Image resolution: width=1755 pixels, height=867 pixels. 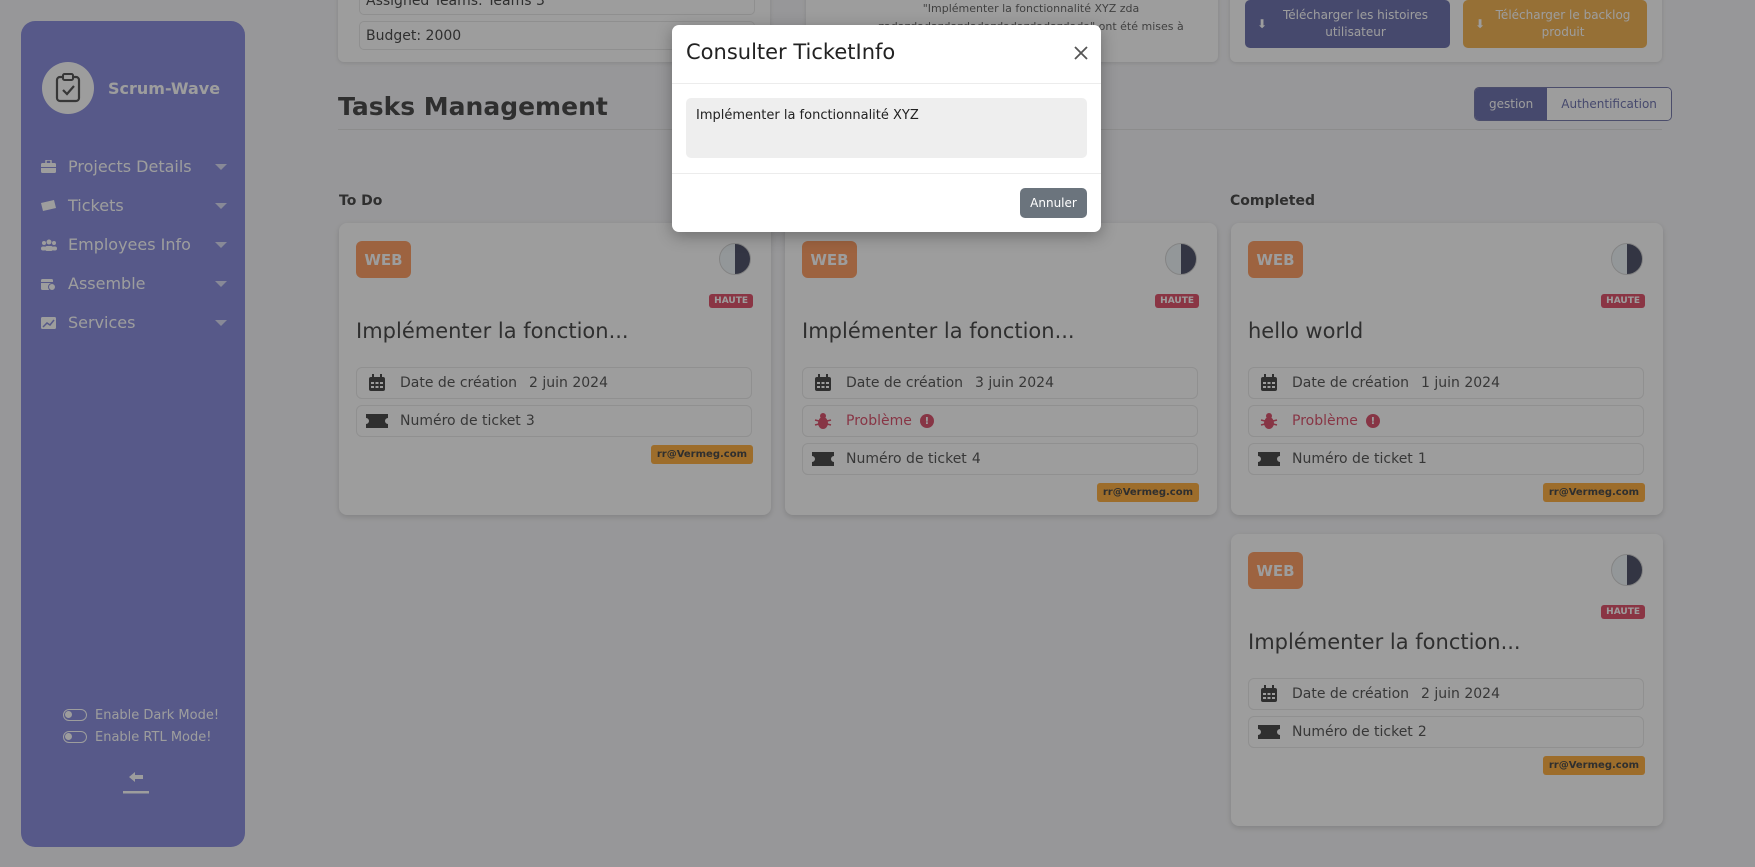 I want to click on close-icon, so click(x=1081, y=53).